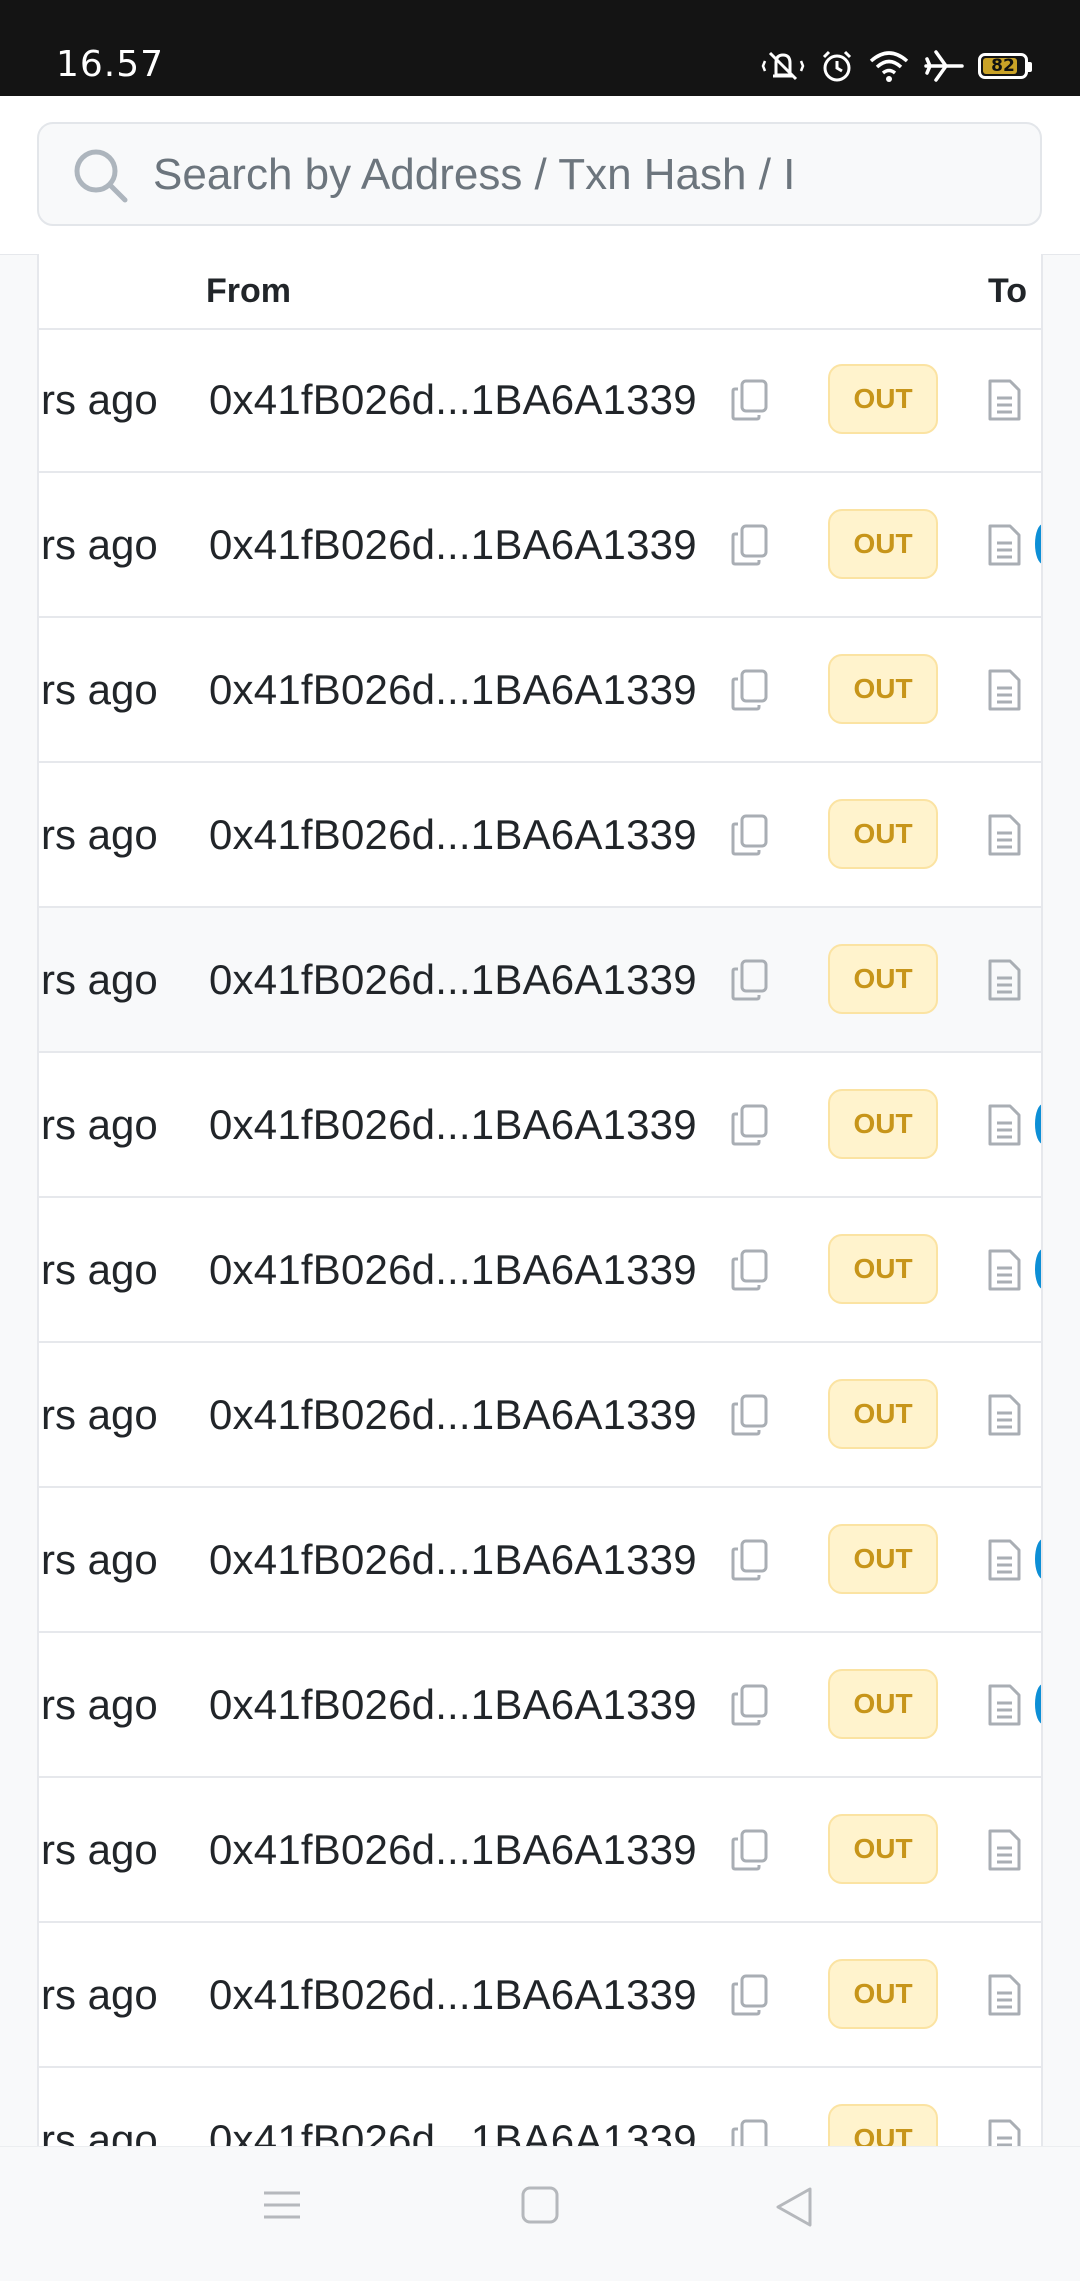 This screenshot has height=2281, width=1080. Describe the element at coordinates (889, 66) in the screenshot. I see `wifi-icon` at that location.